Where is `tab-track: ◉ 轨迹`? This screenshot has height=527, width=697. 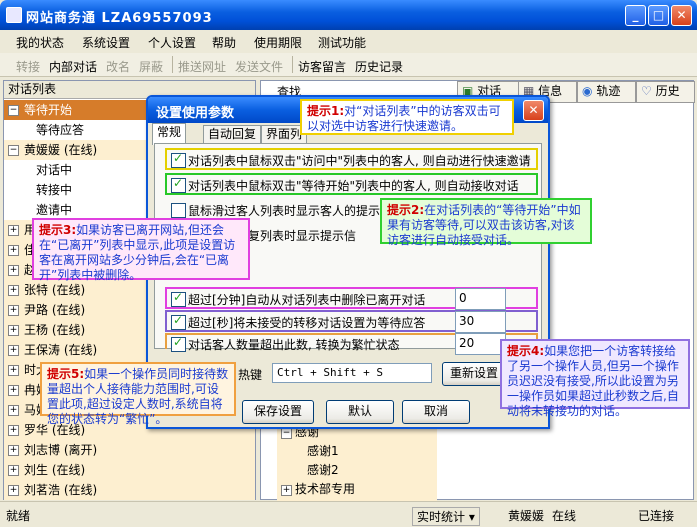
tab-track: ◉ 轨迹 is located at coordinates (606, 92).